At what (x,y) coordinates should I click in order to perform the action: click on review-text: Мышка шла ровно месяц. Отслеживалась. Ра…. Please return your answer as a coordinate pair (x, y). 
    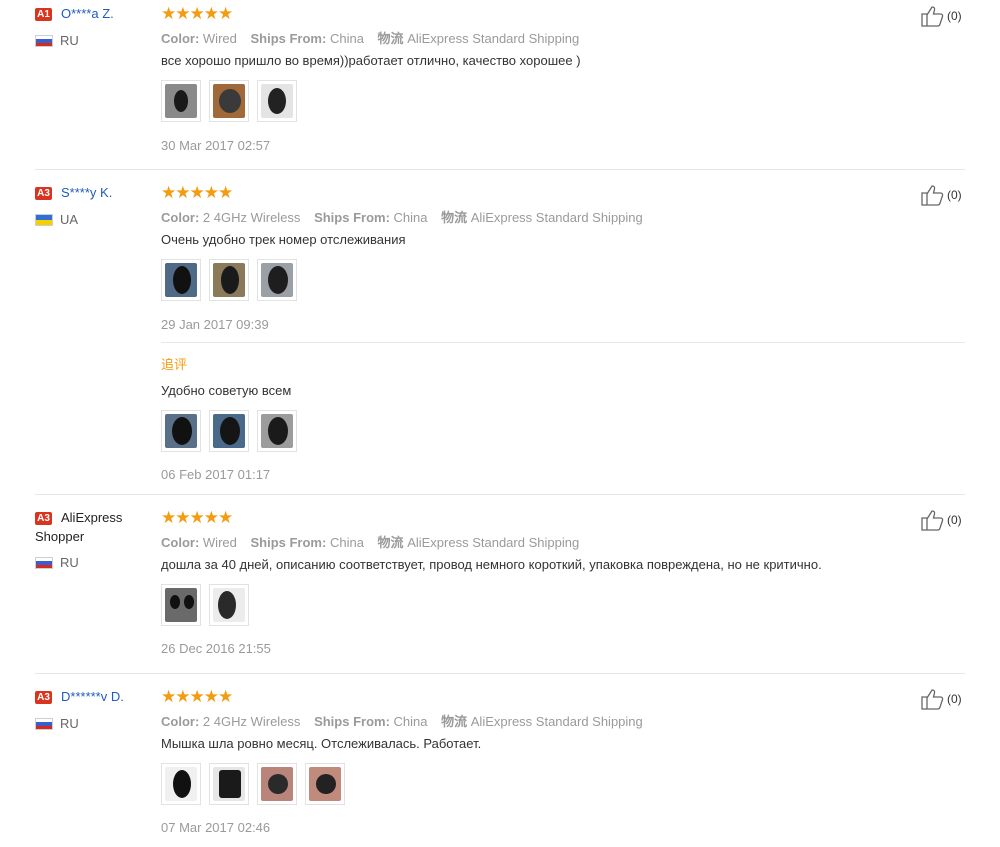
    Looking at the image, I should click on (321, 743).